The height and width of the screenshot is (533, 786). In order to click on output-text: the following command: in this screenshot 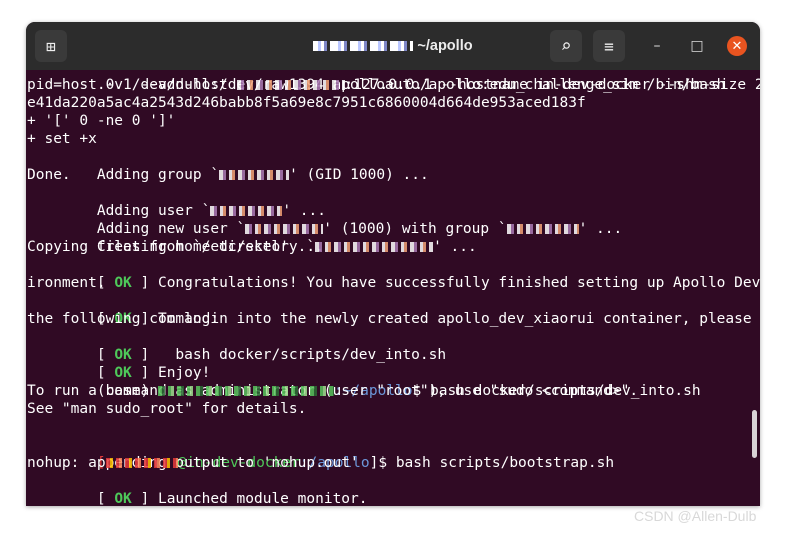, I will do `click(123, 319)`.